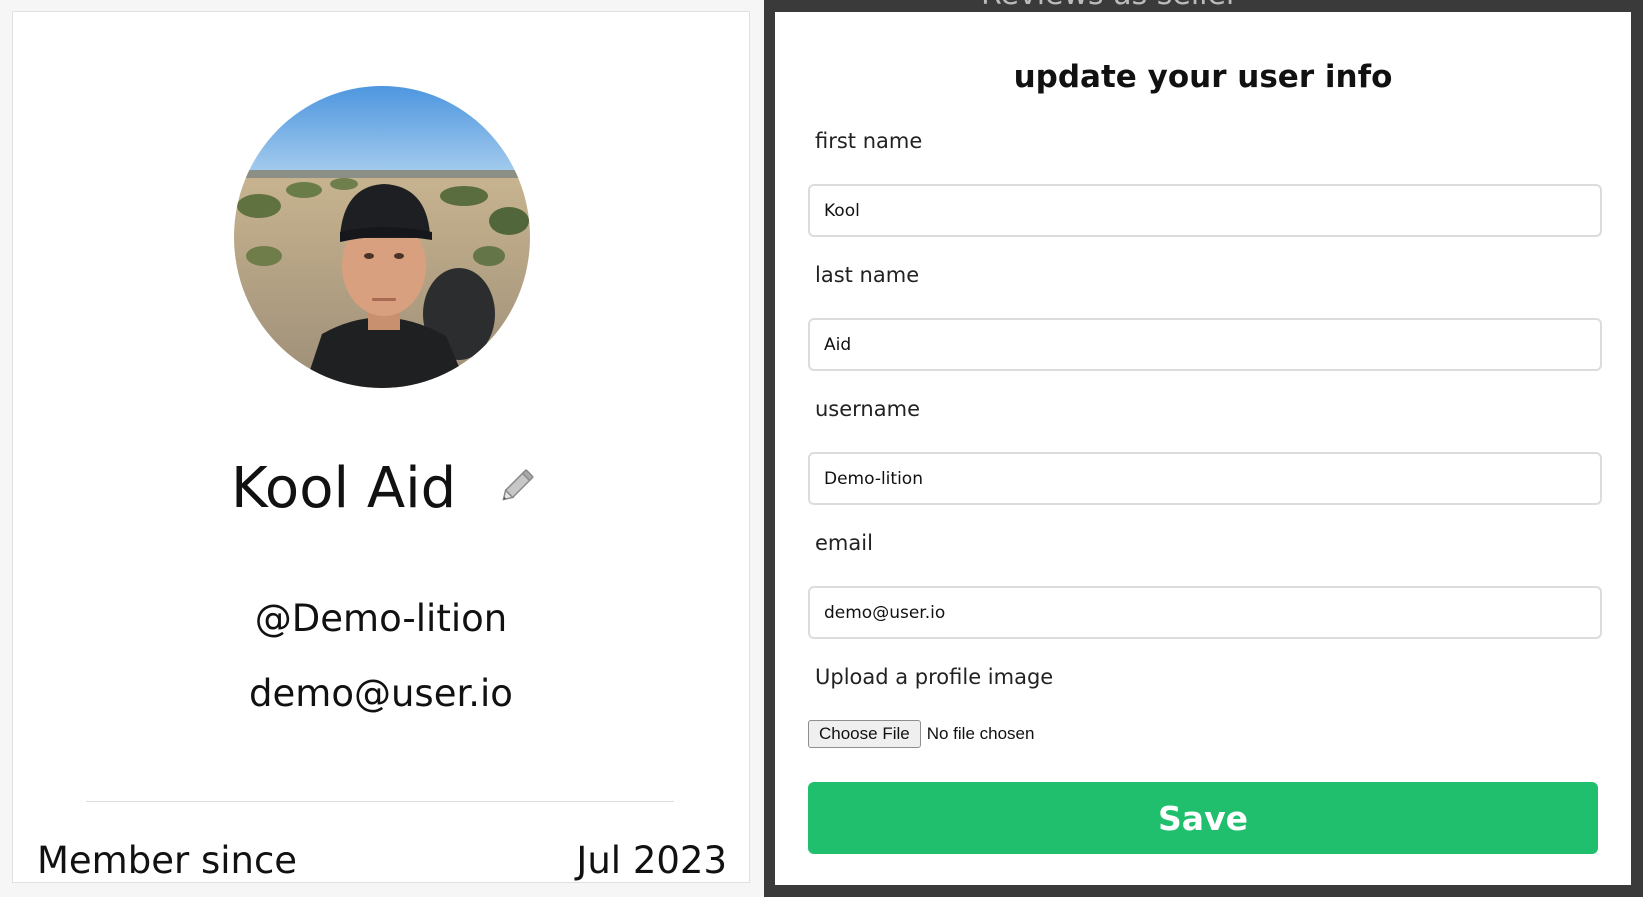 This screenshot has height=897, width=1643. Describe the element at coordinates (1205, 210) in the screenshot. I see `first-name-input` at that location.